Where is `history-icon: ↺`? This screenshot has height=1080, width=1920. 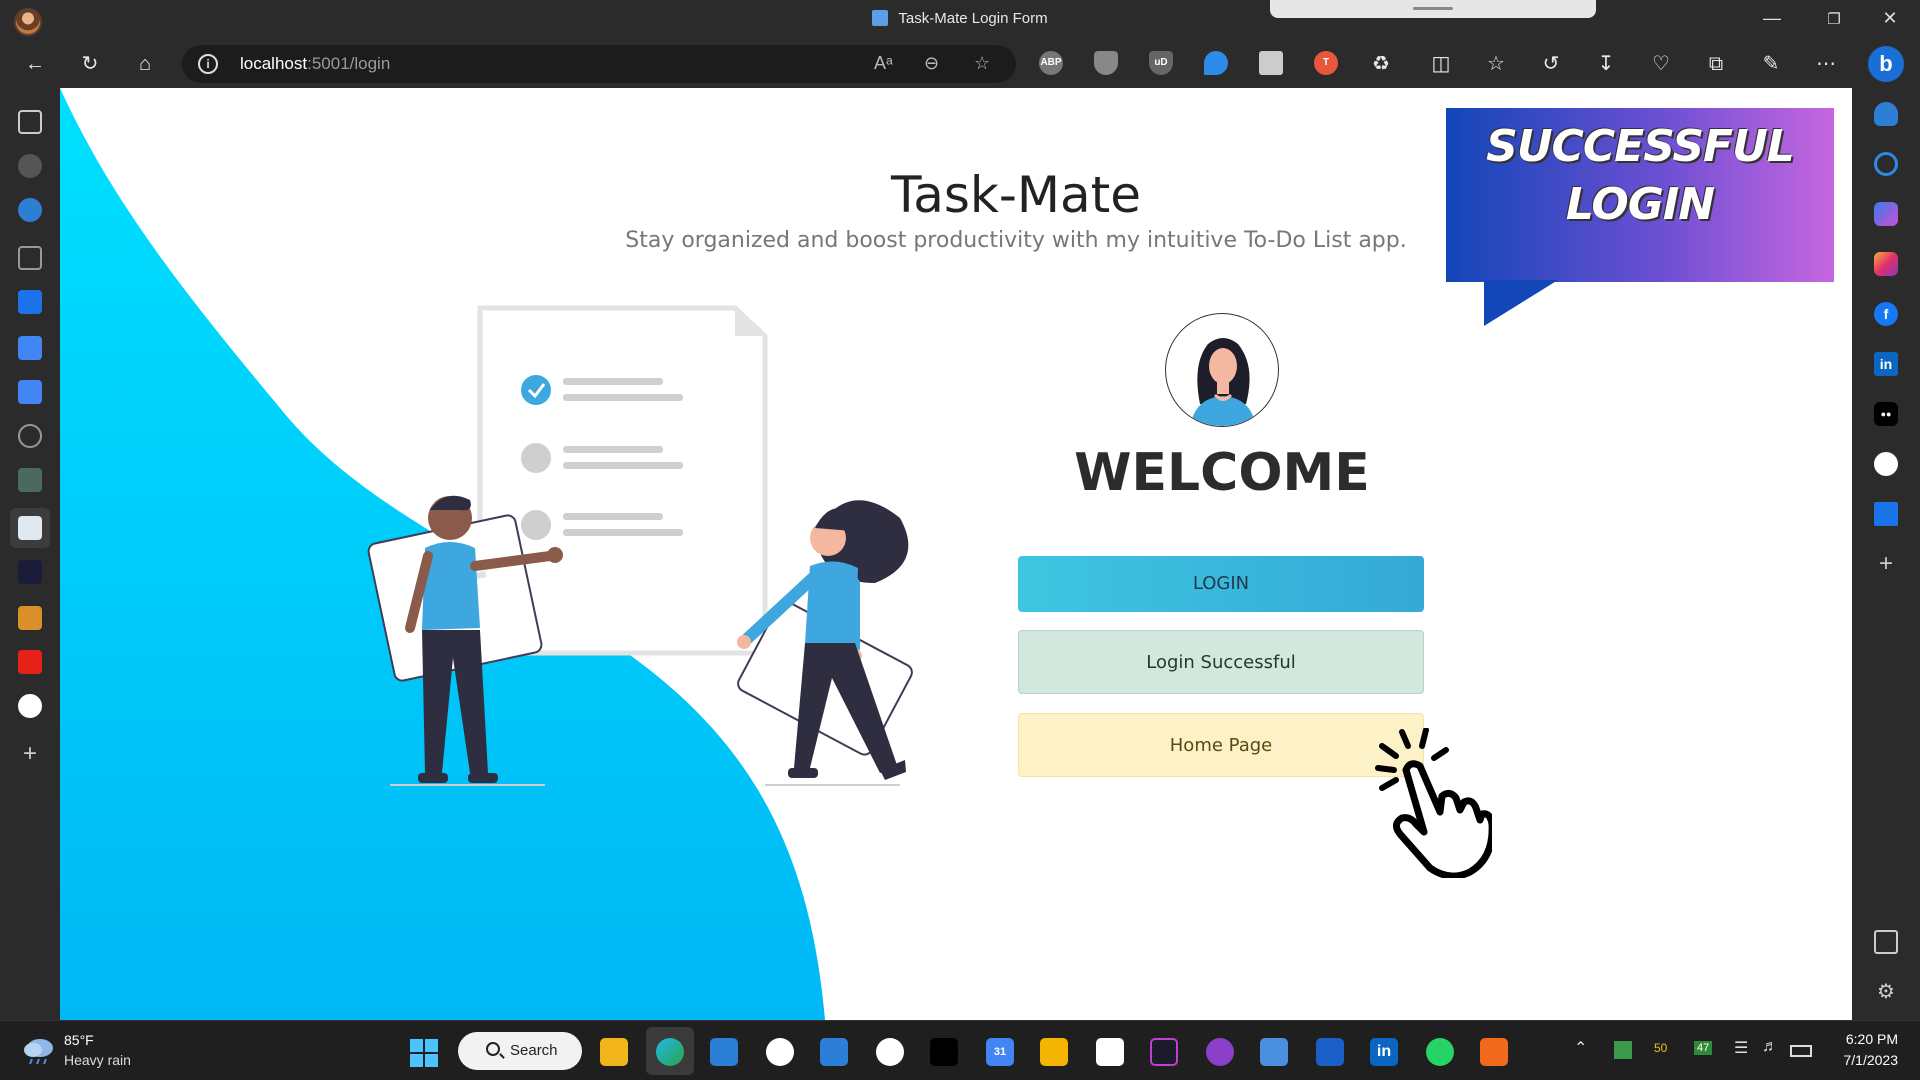
history-icon: ↺ is located at coordinates (1551, 64).